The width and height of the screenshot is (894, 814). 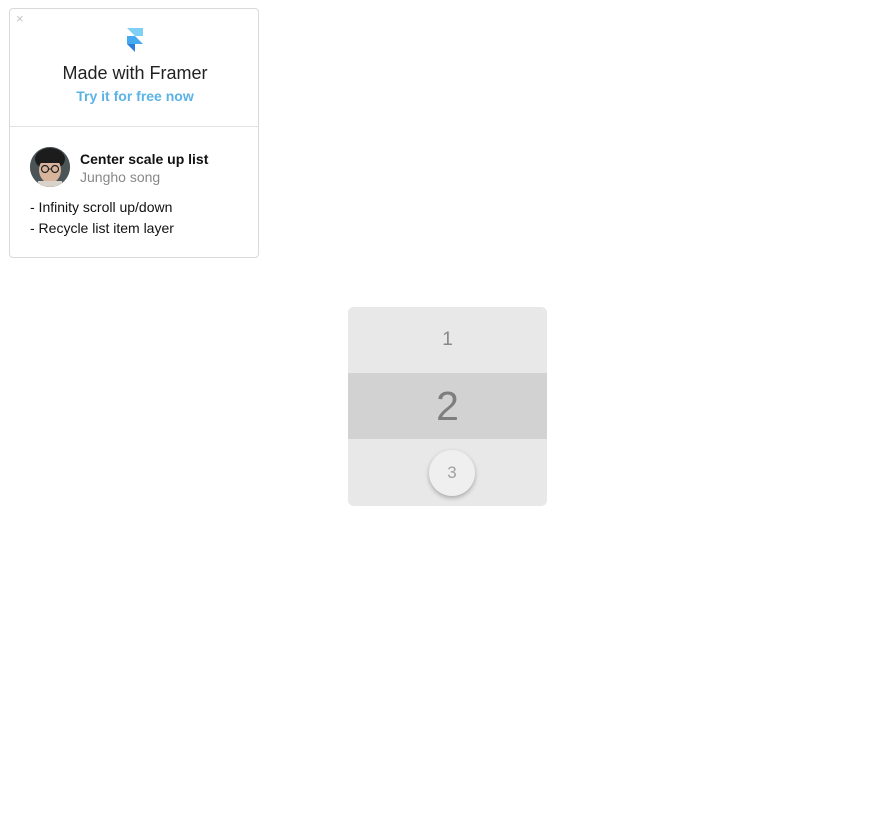 What do you see at coordinates (102, 228) in the screenshot?
I see `description-line: - Recycle list item layer` at bounding box center [102, 228].